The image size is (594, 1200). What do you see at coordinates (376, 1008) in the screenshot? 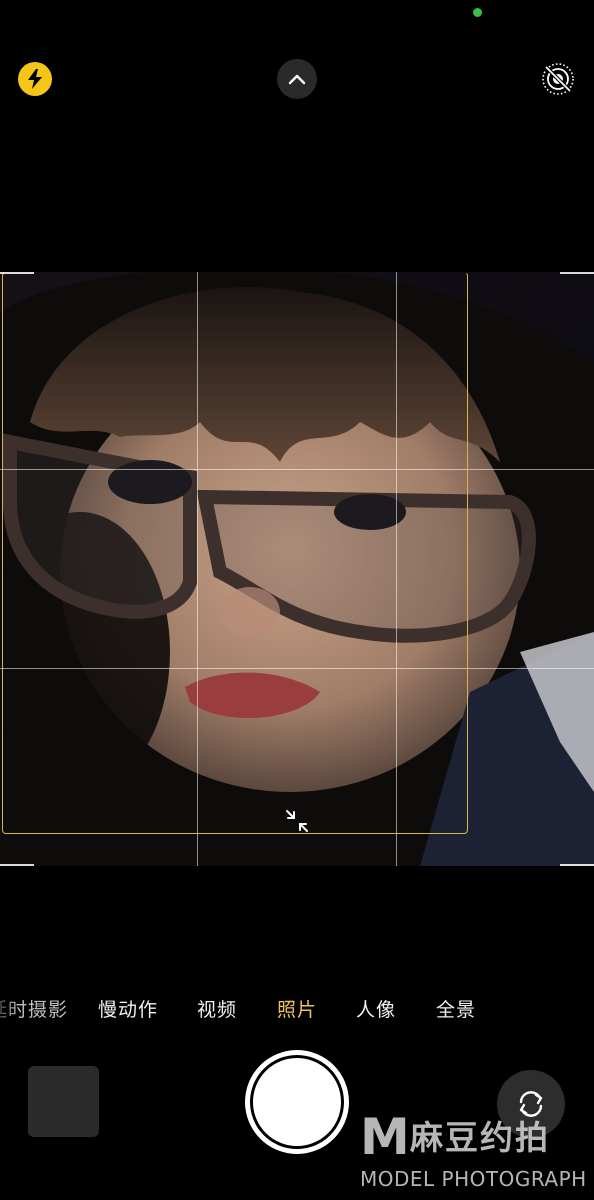
I see `mode-portrait: 人像` at bounding box center [376, 1008].